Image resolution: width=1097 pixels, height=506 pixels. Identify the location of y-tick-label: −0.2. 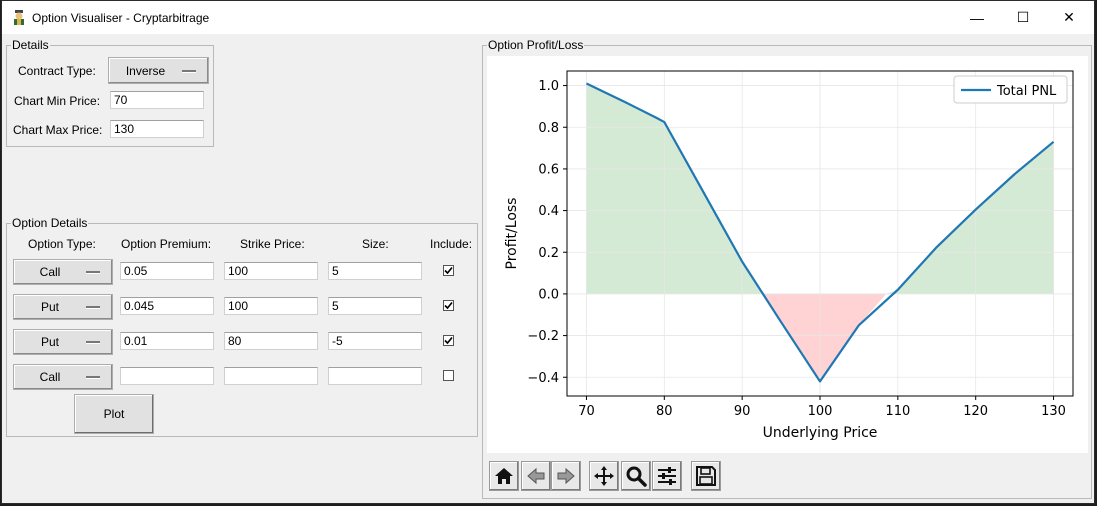
(543, 336).